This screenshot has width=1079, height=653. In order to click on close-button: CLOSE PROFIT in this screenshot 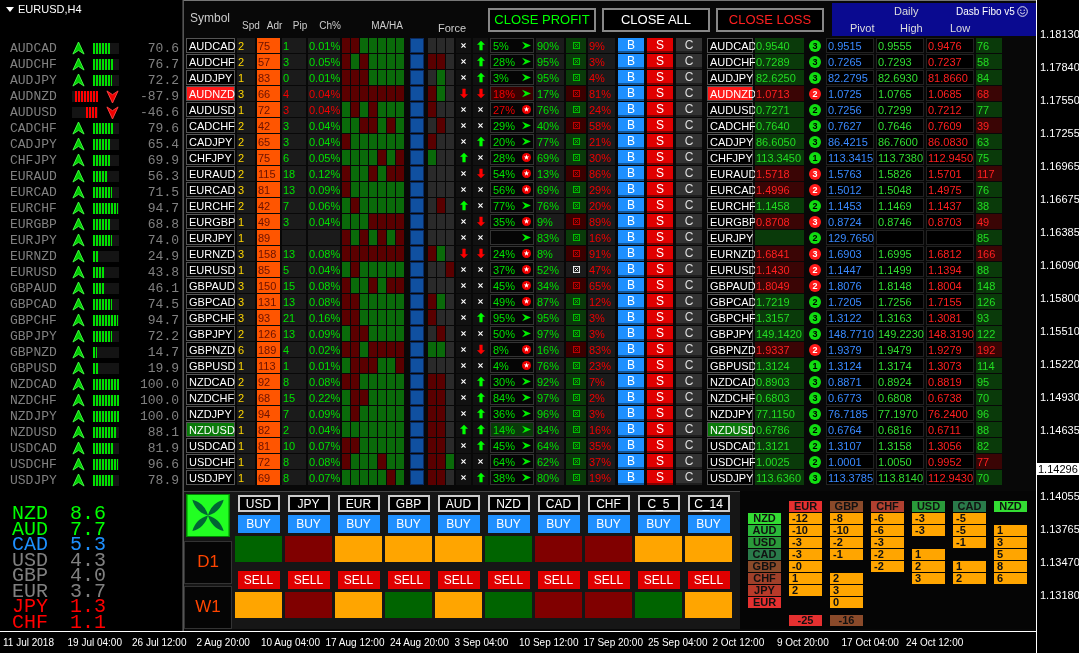, I will do `click(542, 19)`.